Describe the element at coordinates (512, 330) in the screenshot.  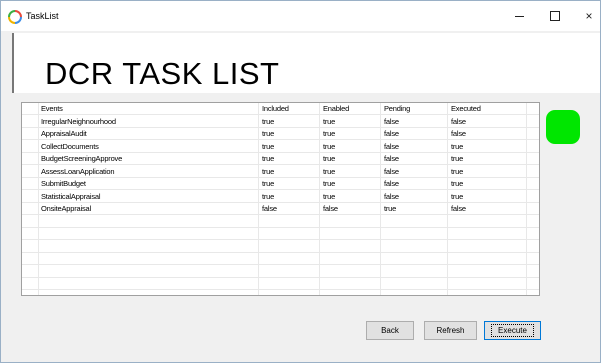
I see `execute-button: Execute` at that location.